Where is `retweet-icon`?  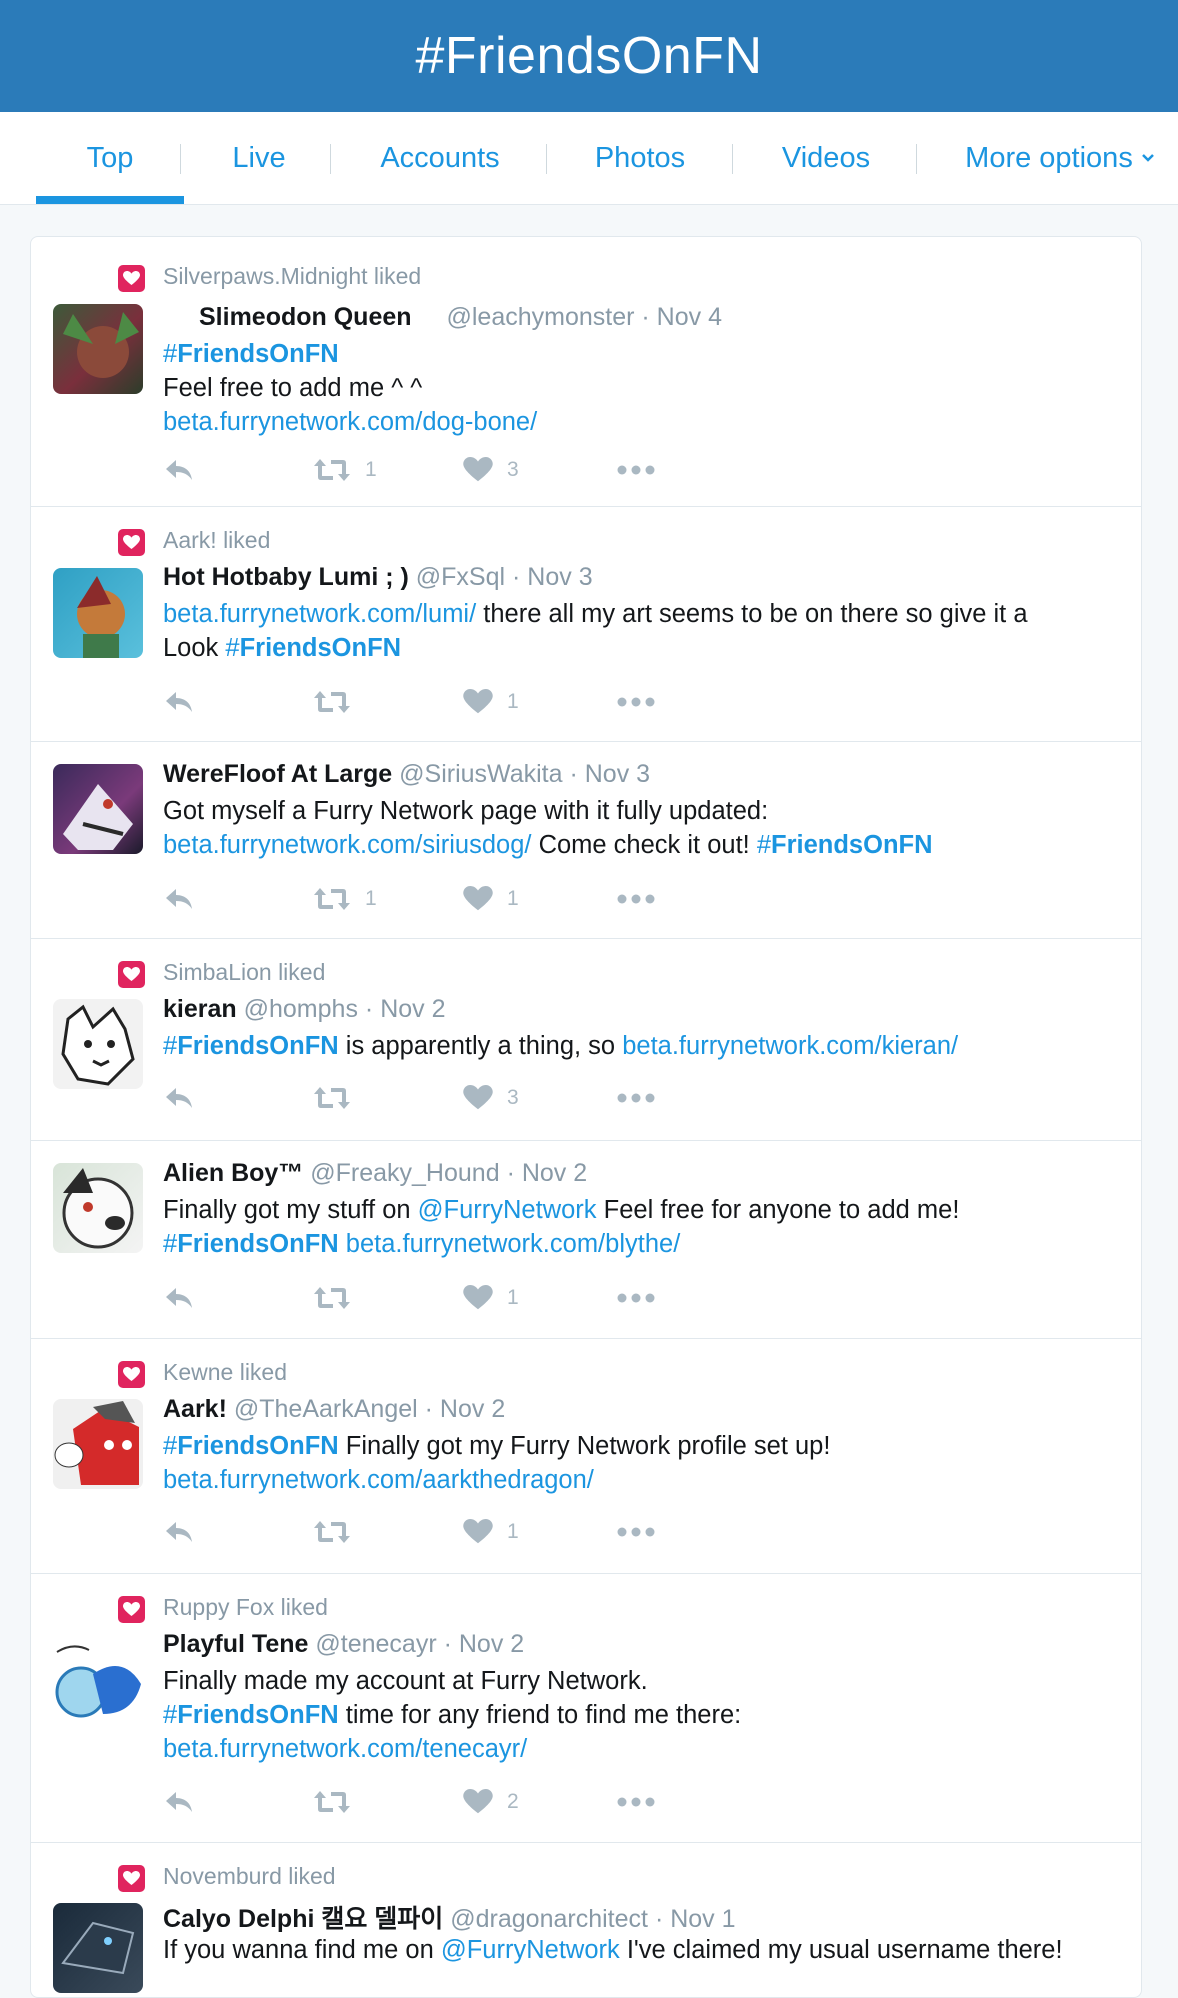
retweet-icon is located at coordinates (332, 470).